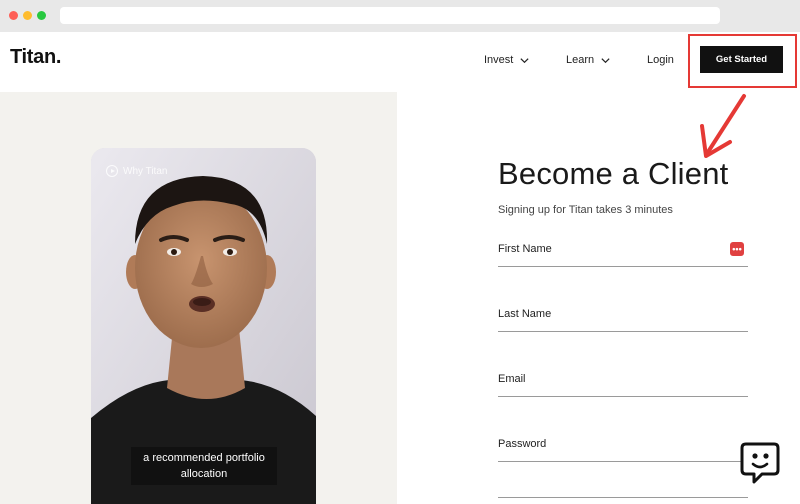  I want to click on nav-invest: Invest, so click(507, 60).